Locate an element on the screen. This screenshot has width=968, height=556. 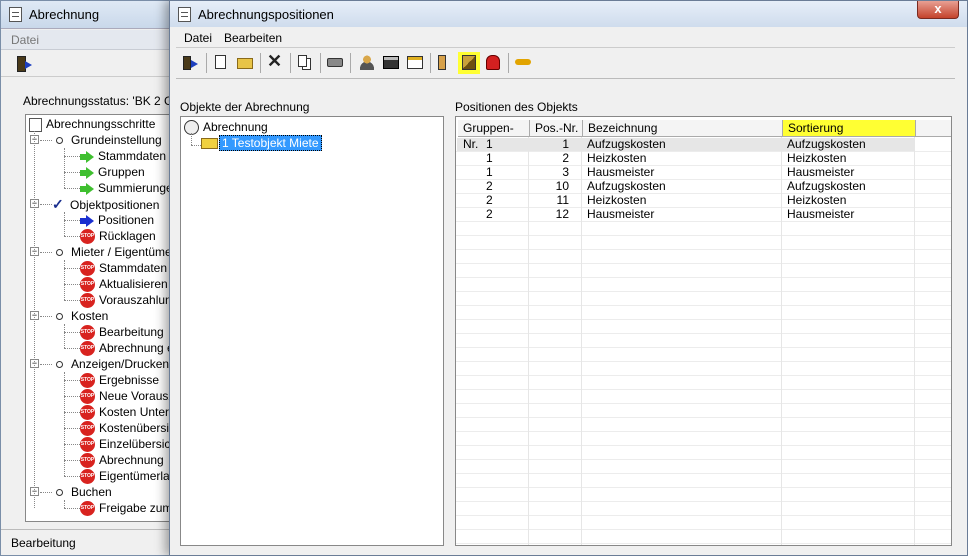
tree-root: Abrechnungsschritte is located at coordinates (92, 124).